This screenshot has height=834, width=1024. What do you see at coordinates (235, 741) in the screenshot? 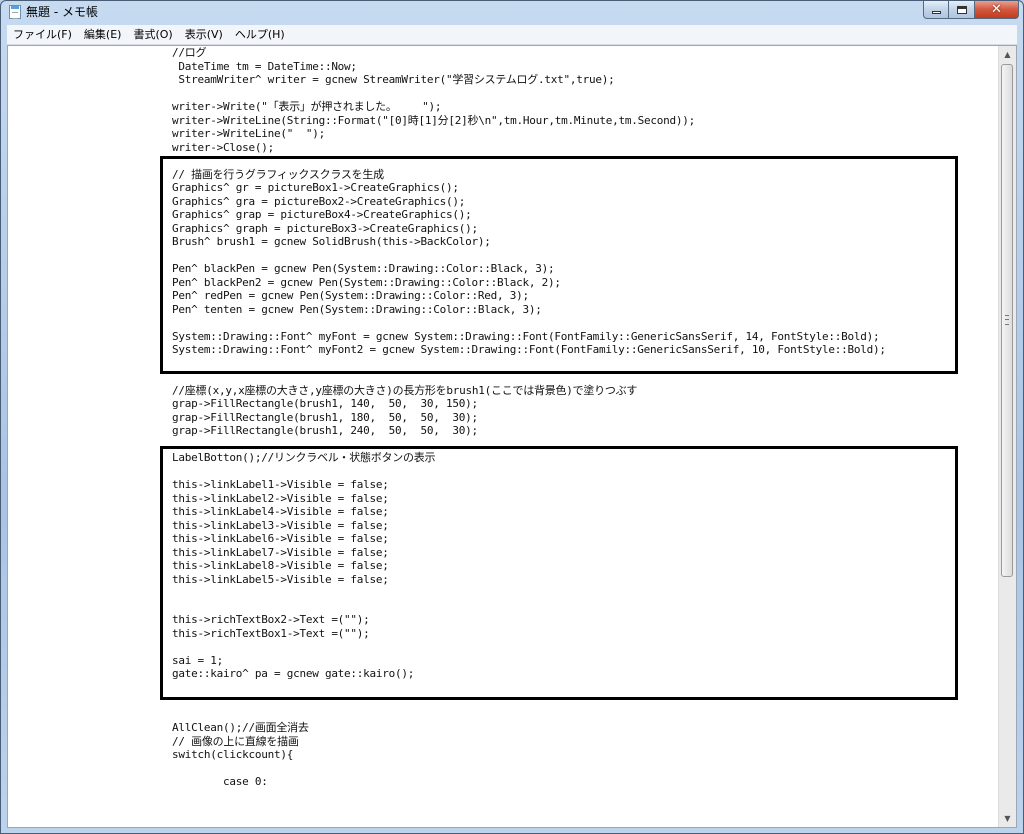
I see `code-line: // 画像の上に直線を描画` at bounding box center [235, 741].